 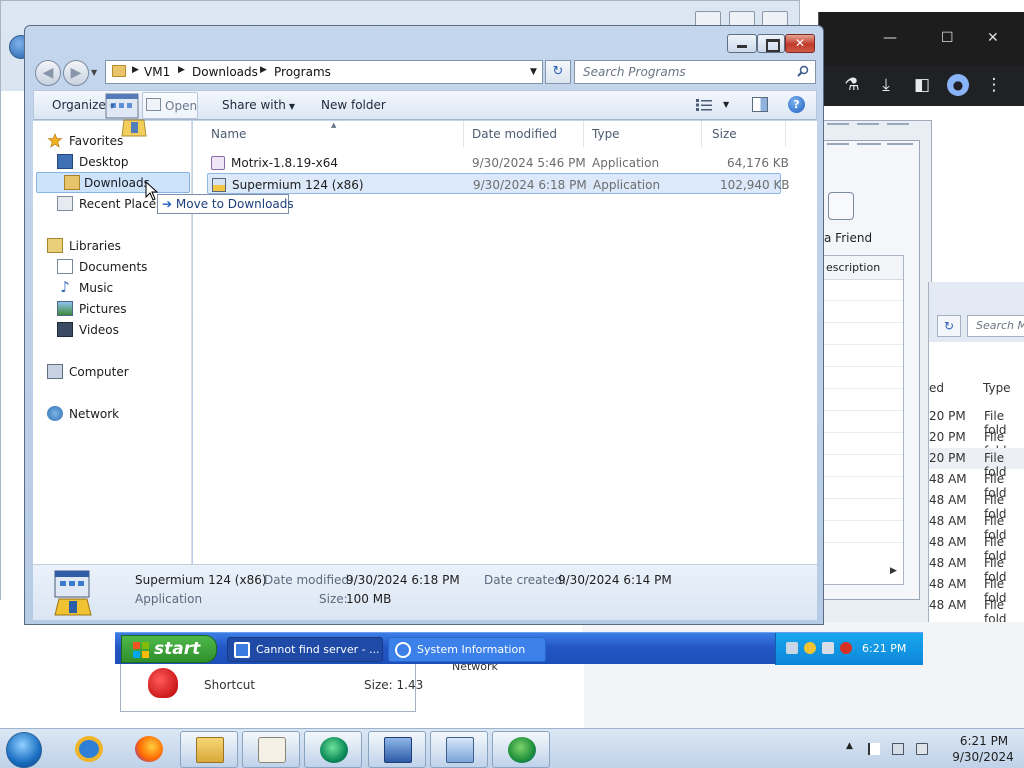 I want to click on share-with-button: Share with ▼, so click(x=258, y=105).